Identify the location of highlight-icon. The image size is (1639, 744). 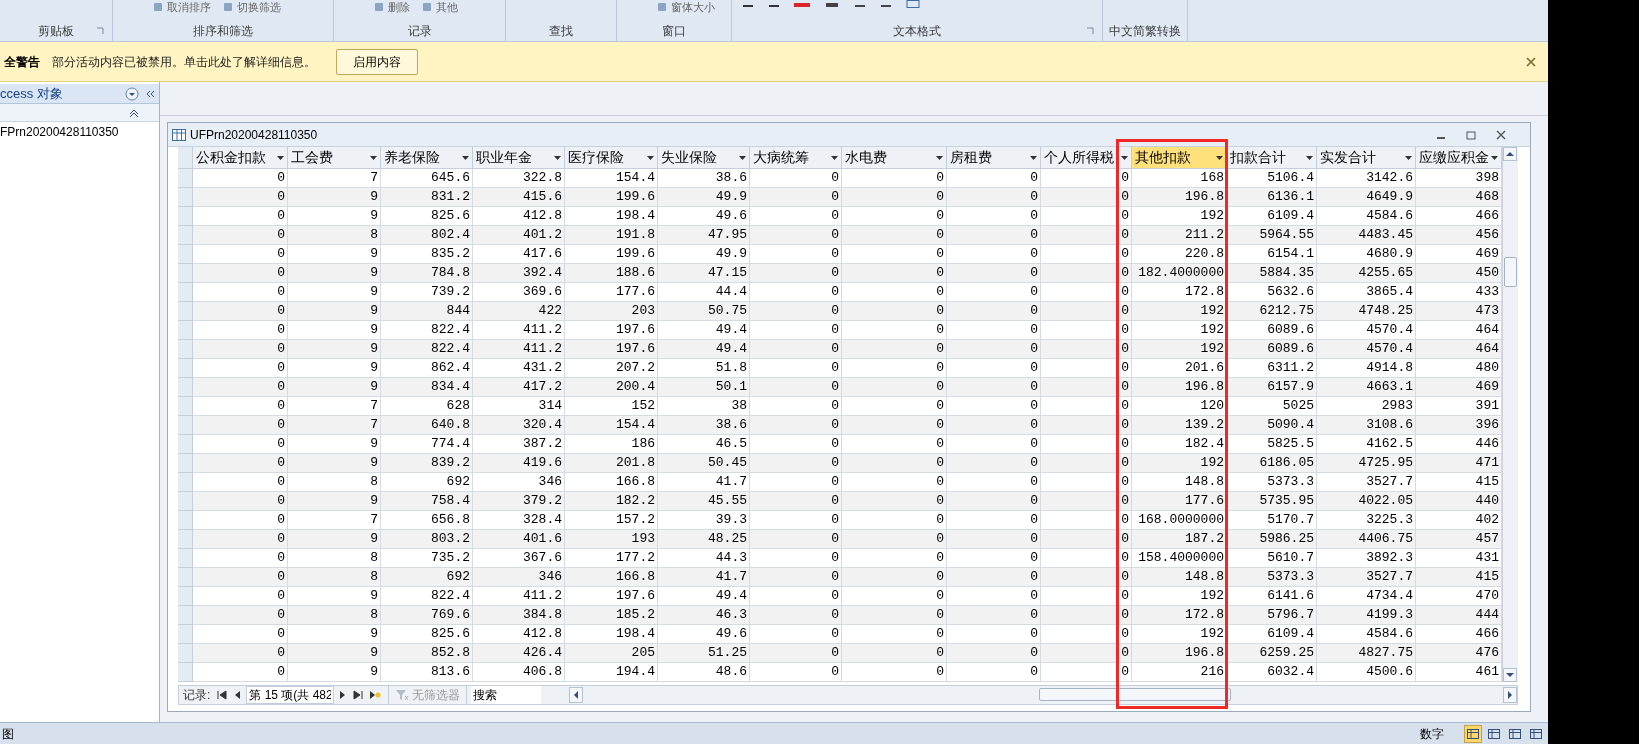
(832, 4).